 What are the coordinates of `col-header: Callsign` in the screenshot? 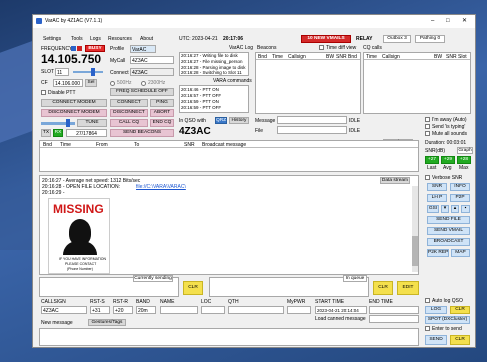 It's located at (297, 57).